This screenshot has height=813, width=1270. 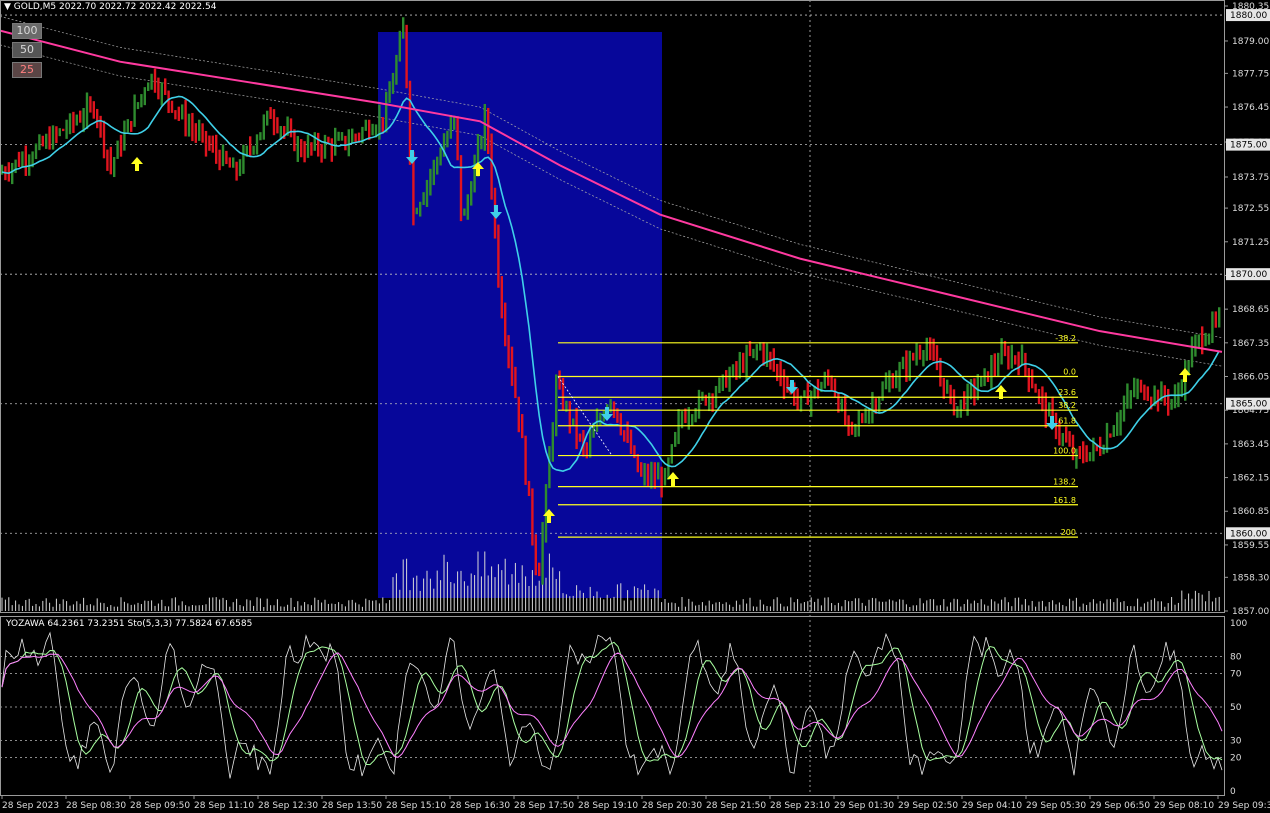 I want to click on time-tick-label: 28 Sep 16:30, so click(x=480, y=806).